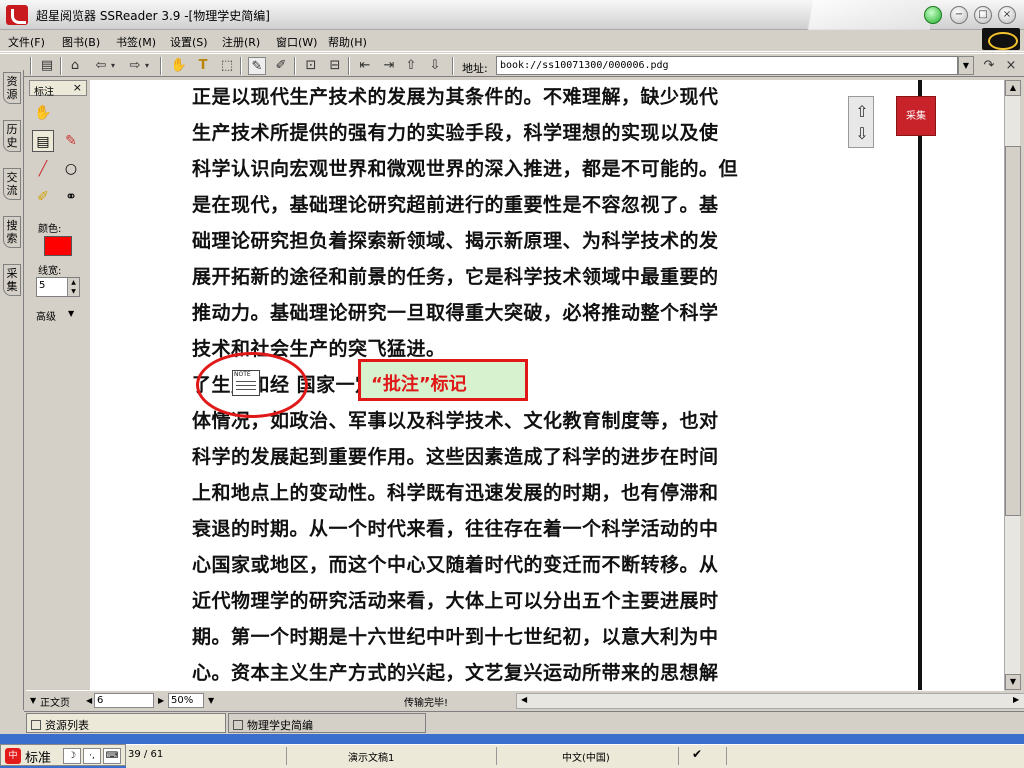 The width and height of the screenshot is (1024, 768). I want to click on page-down-icon: ⇩, so click(435, 66).